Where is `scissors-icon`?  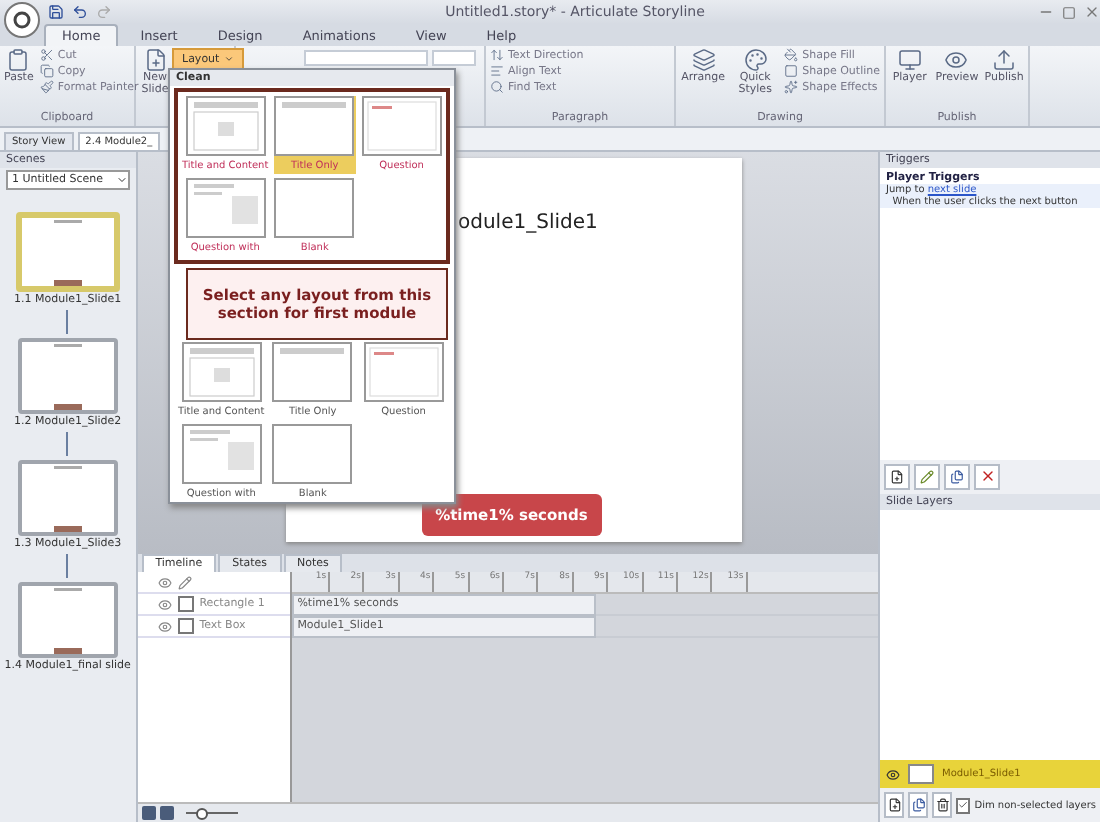 scissors-icon is located at coordinates (46, 55).